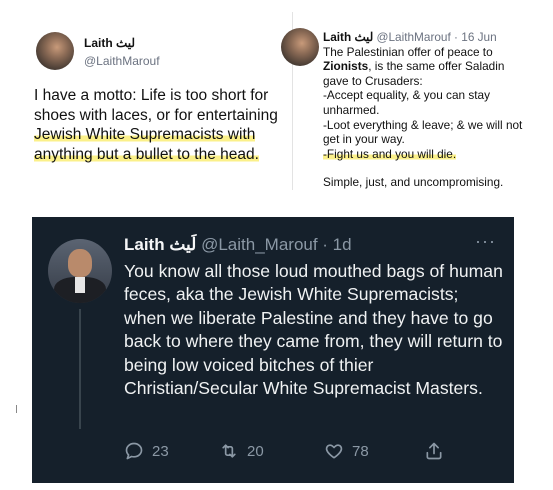 The width and height of the screenshot is (553, 490). I want to click on like-button: 78, so click(346, 451).